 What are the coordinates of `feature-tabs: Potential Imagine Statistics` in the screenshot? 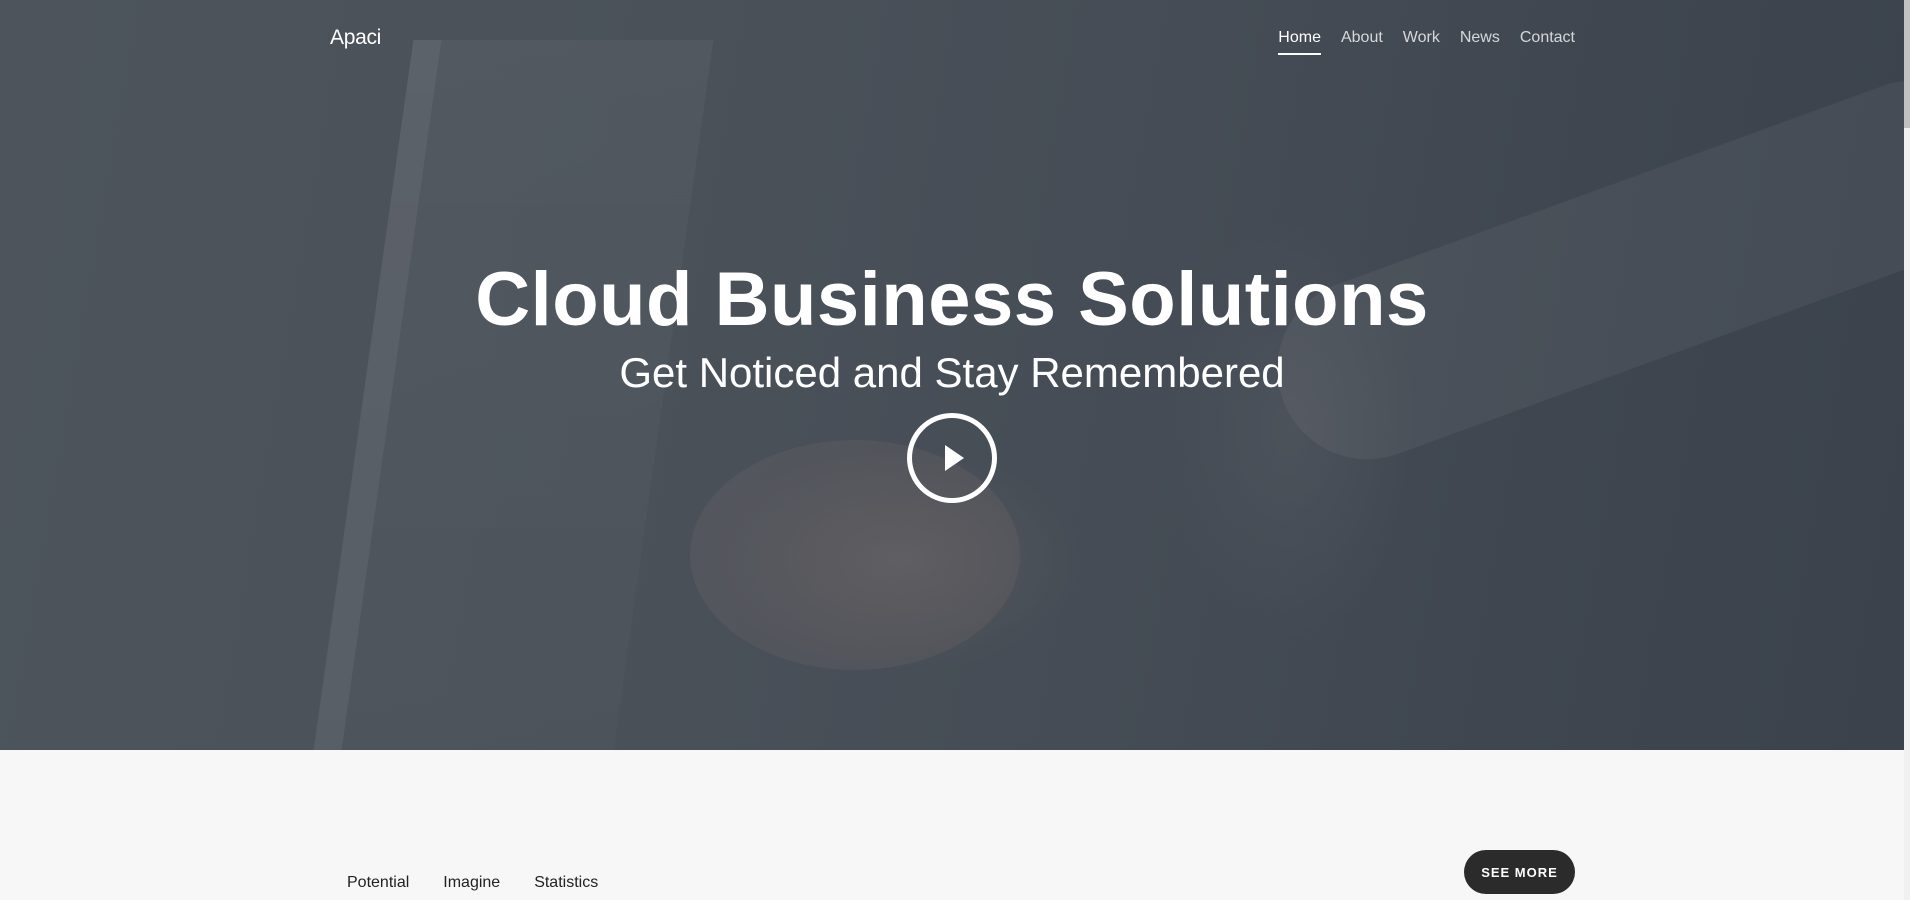 It's located at (472, 883).